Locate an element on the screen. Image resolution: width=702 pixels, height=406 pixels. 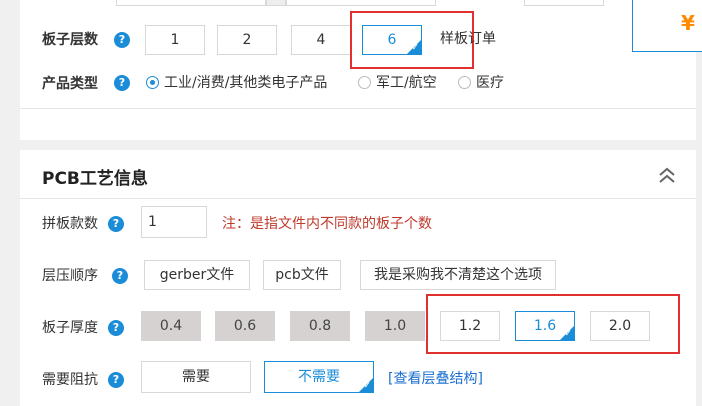
impedance-no-label: 不需要 is located at coordinates (319, 377).